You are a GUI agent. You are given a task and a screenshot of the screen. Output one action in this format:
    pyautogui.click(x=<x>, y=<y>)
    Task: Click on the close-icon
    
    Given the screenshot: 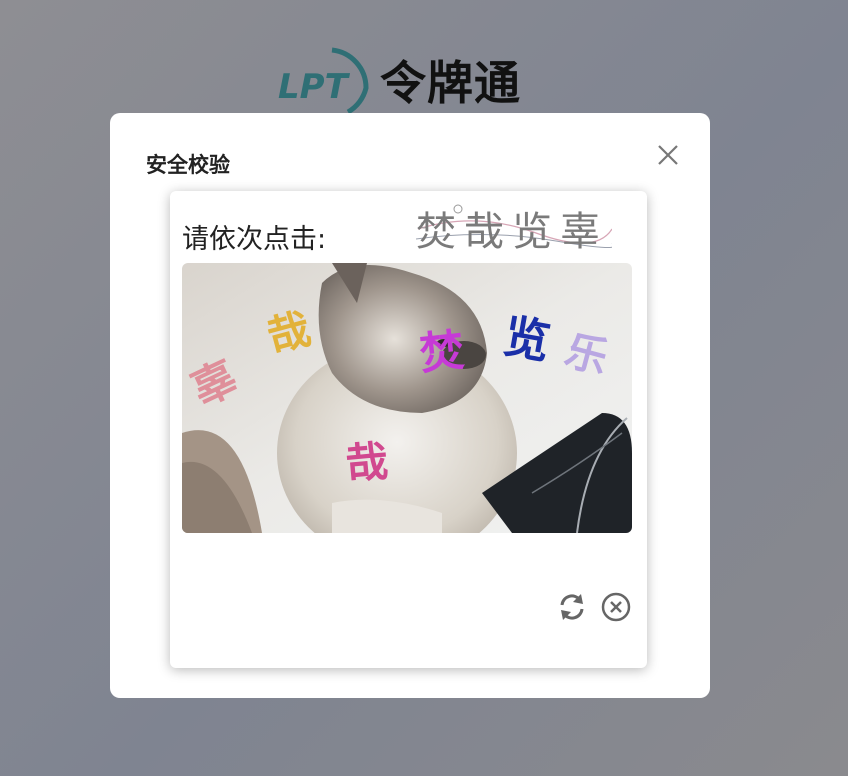 What is the action you would take?
    pyautogui.click(x=668, y=155)
    